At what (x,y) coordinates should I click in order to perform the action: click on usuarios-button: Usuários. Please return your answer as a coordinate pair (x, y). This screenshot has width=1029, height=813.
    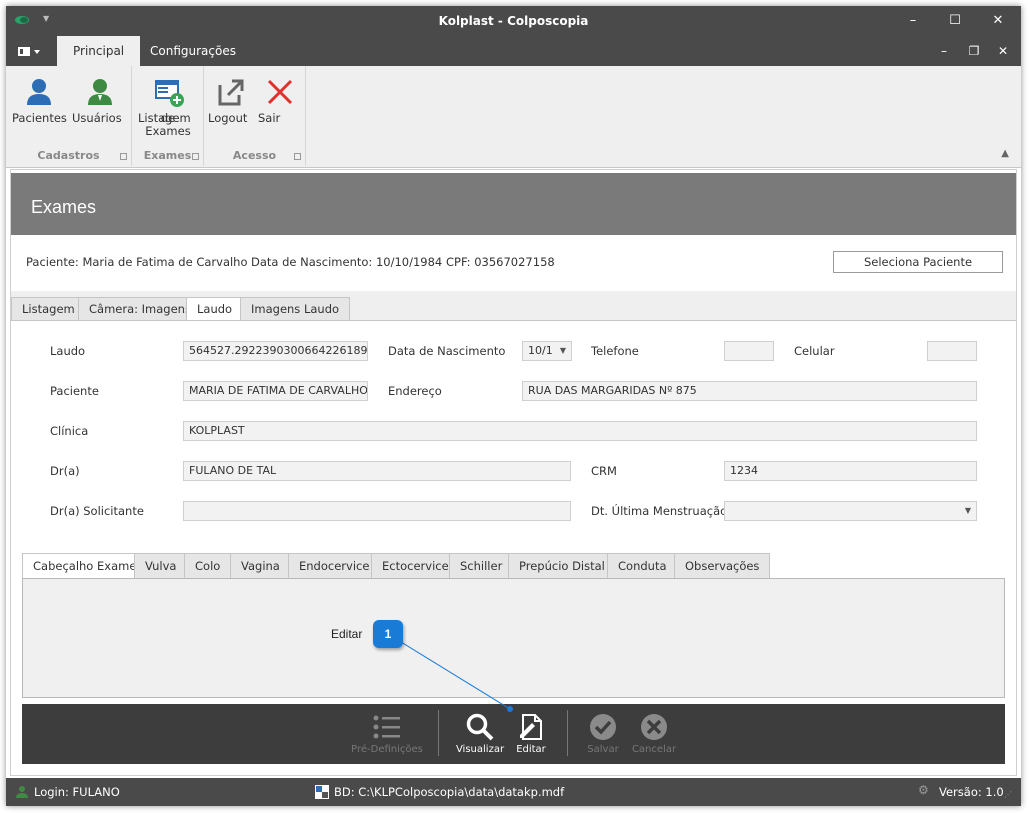
    Looking at the image, I should click on (100, 98).